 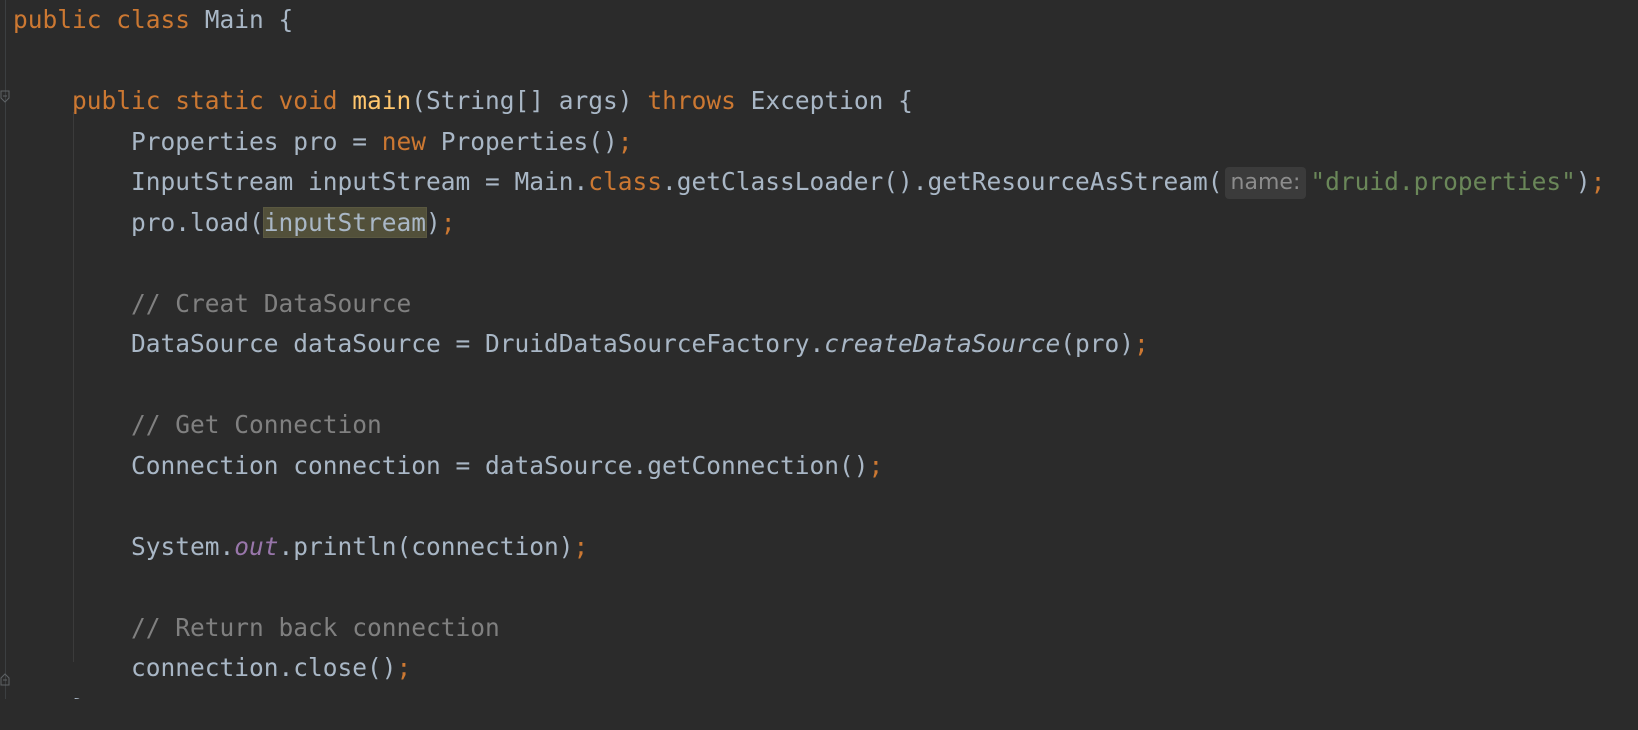 What do you see at coordinates (382, 100) in the screenshot?
I see `method-name-token: main` at bounding box center [382, 100].